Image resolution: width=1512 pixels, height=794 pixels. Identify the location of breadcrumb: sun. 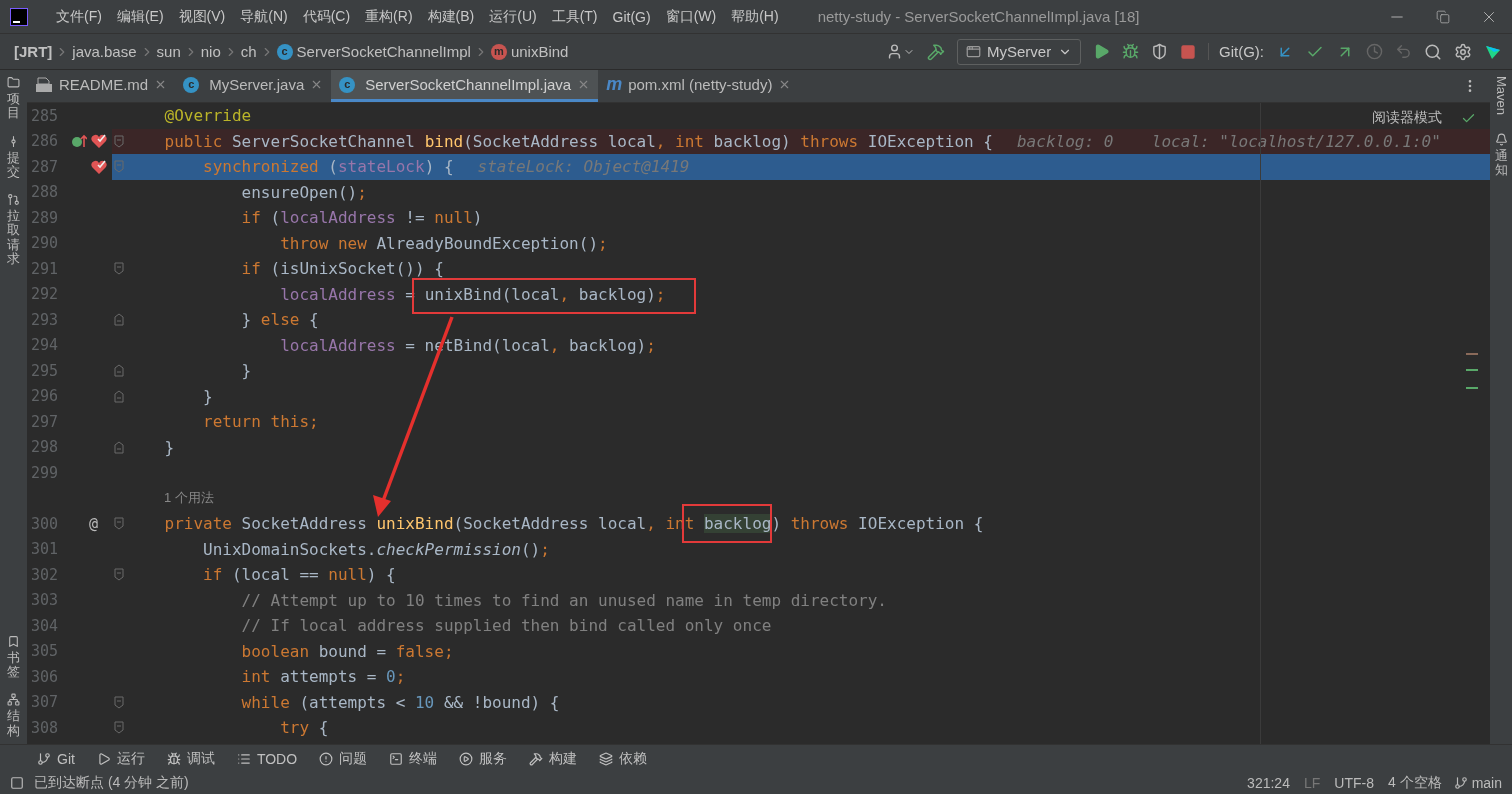
(168, 51).